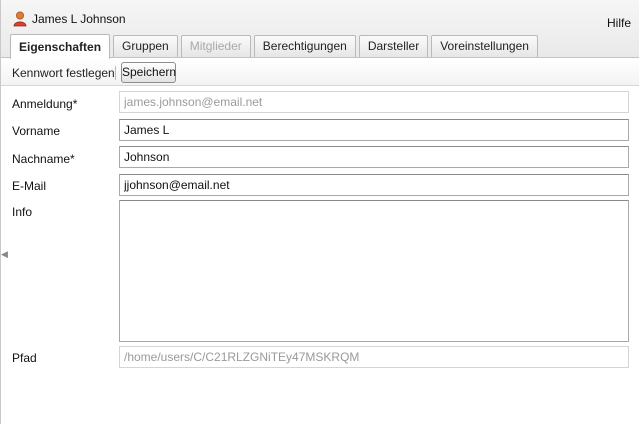  I want to click on first-name-field, so click(374, 130).